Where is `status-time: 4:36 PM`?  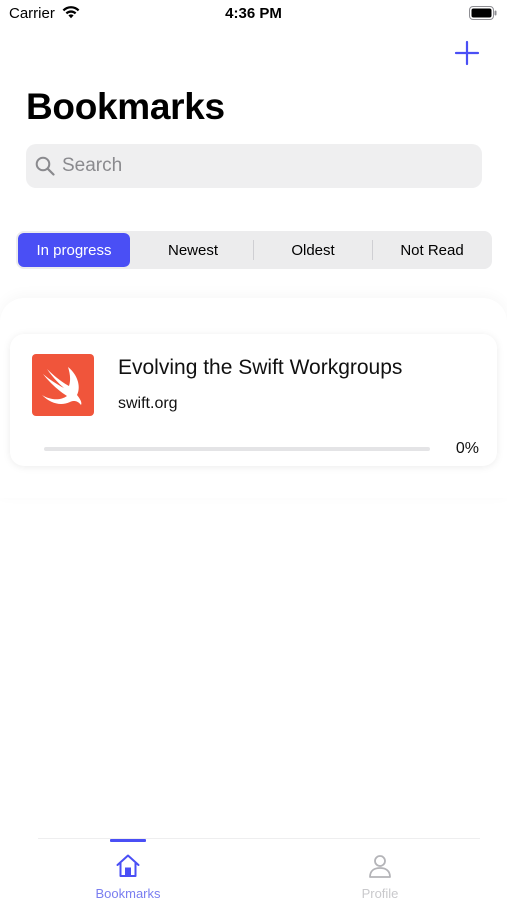
status-time: 4:36 PM is located at coordinates (253, 13).